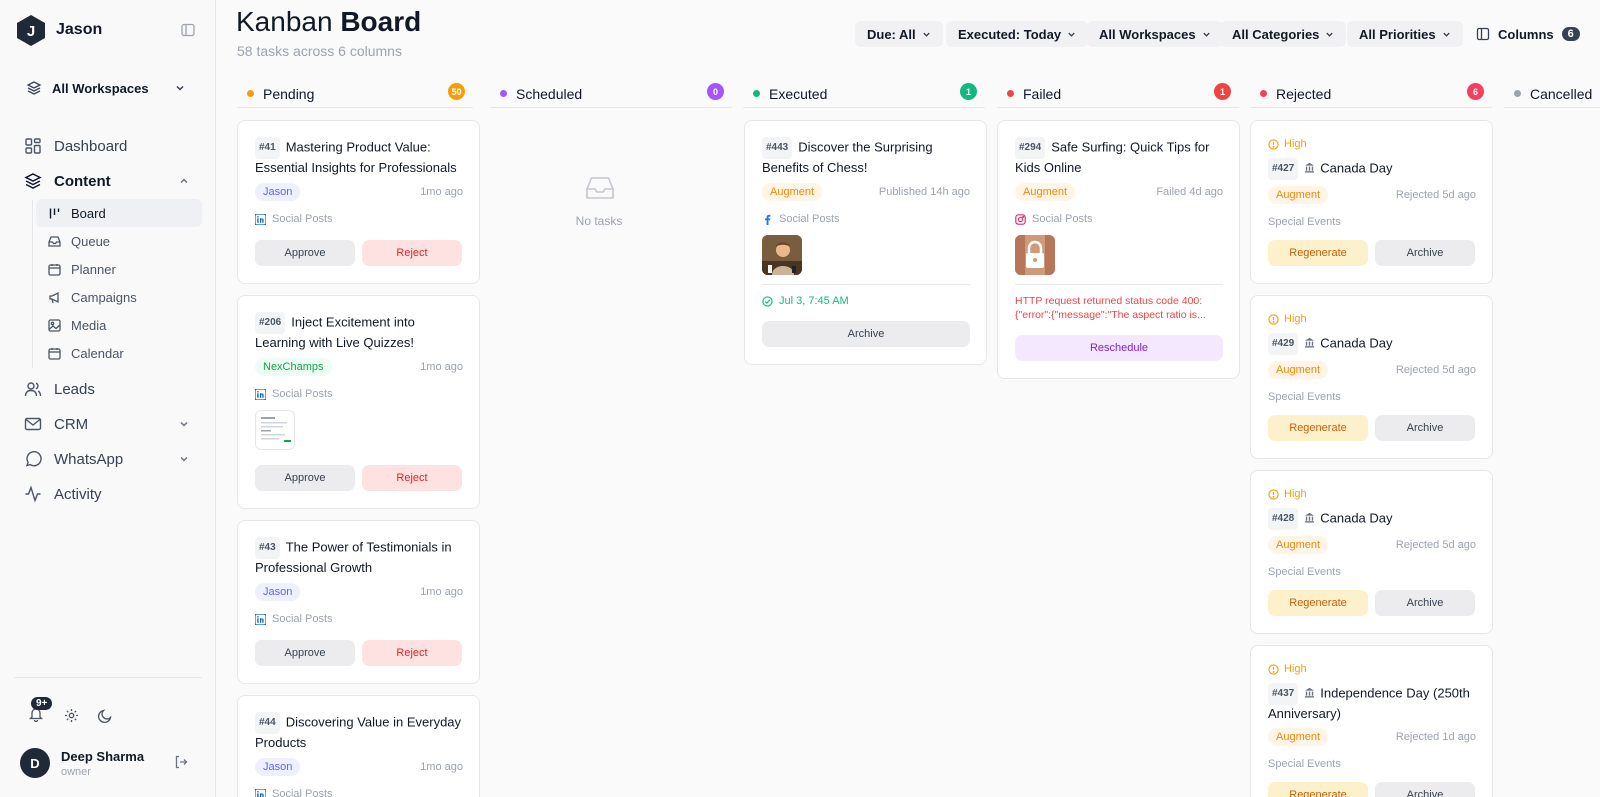 The image size is (1600, 797). I want to click on sub-nav-media-label: Media, so click(89, 325).